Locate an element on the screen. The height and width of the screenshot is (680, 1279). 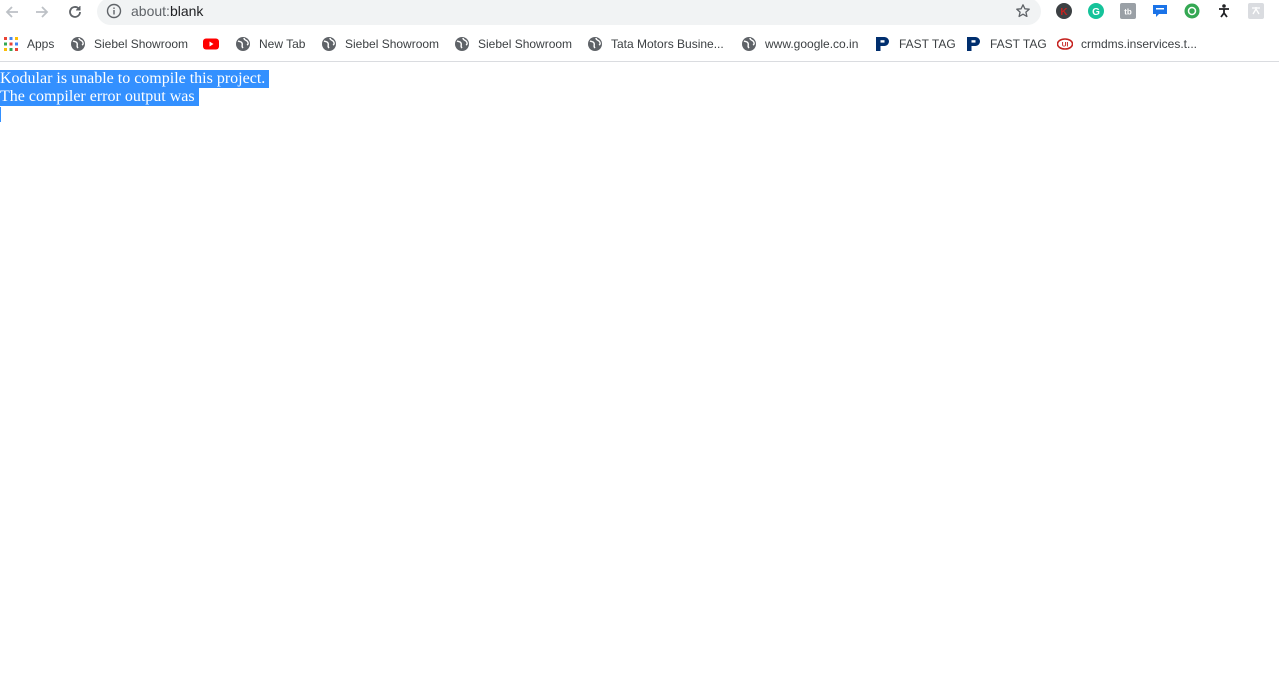
svg-text: G is located at coordinates (1096, 12).